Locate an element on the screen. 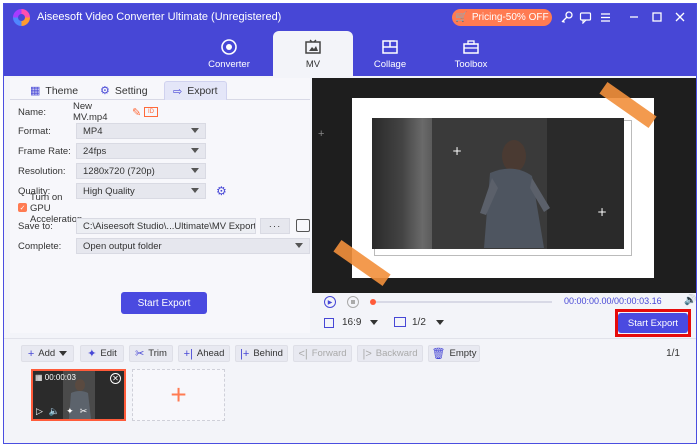 The height and width of the screenshot is (447, 700). format-value: MP4 is located at coordinates (93, 131).